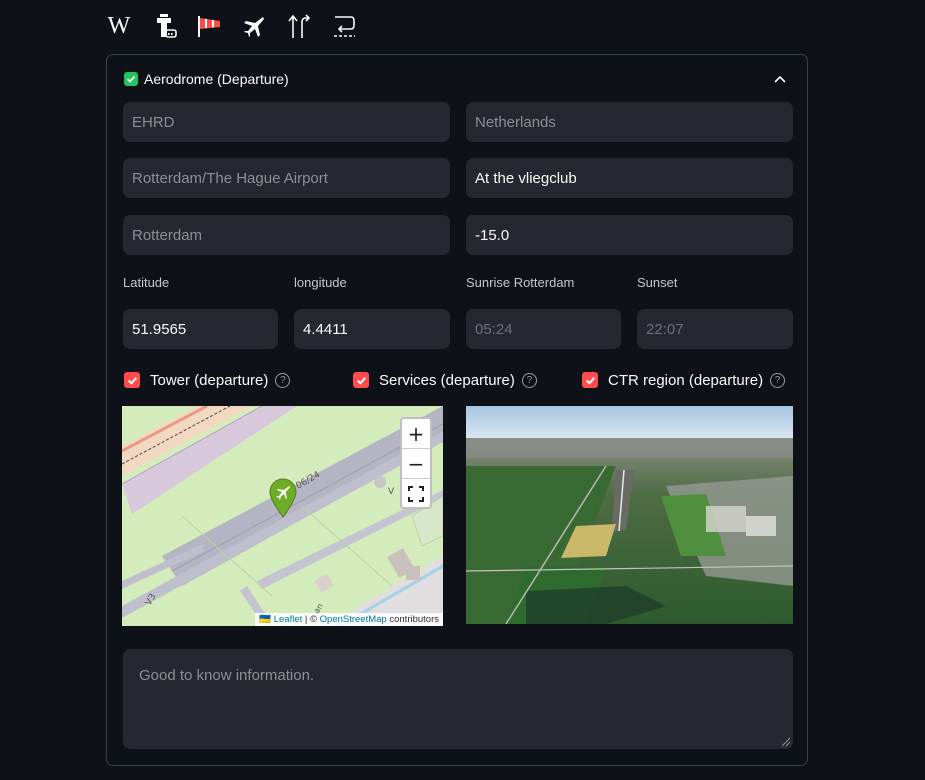 Image resolution: width=925 pixels, height=780 pixels. I want to click on chevron-up-icon, so click(780, 79).